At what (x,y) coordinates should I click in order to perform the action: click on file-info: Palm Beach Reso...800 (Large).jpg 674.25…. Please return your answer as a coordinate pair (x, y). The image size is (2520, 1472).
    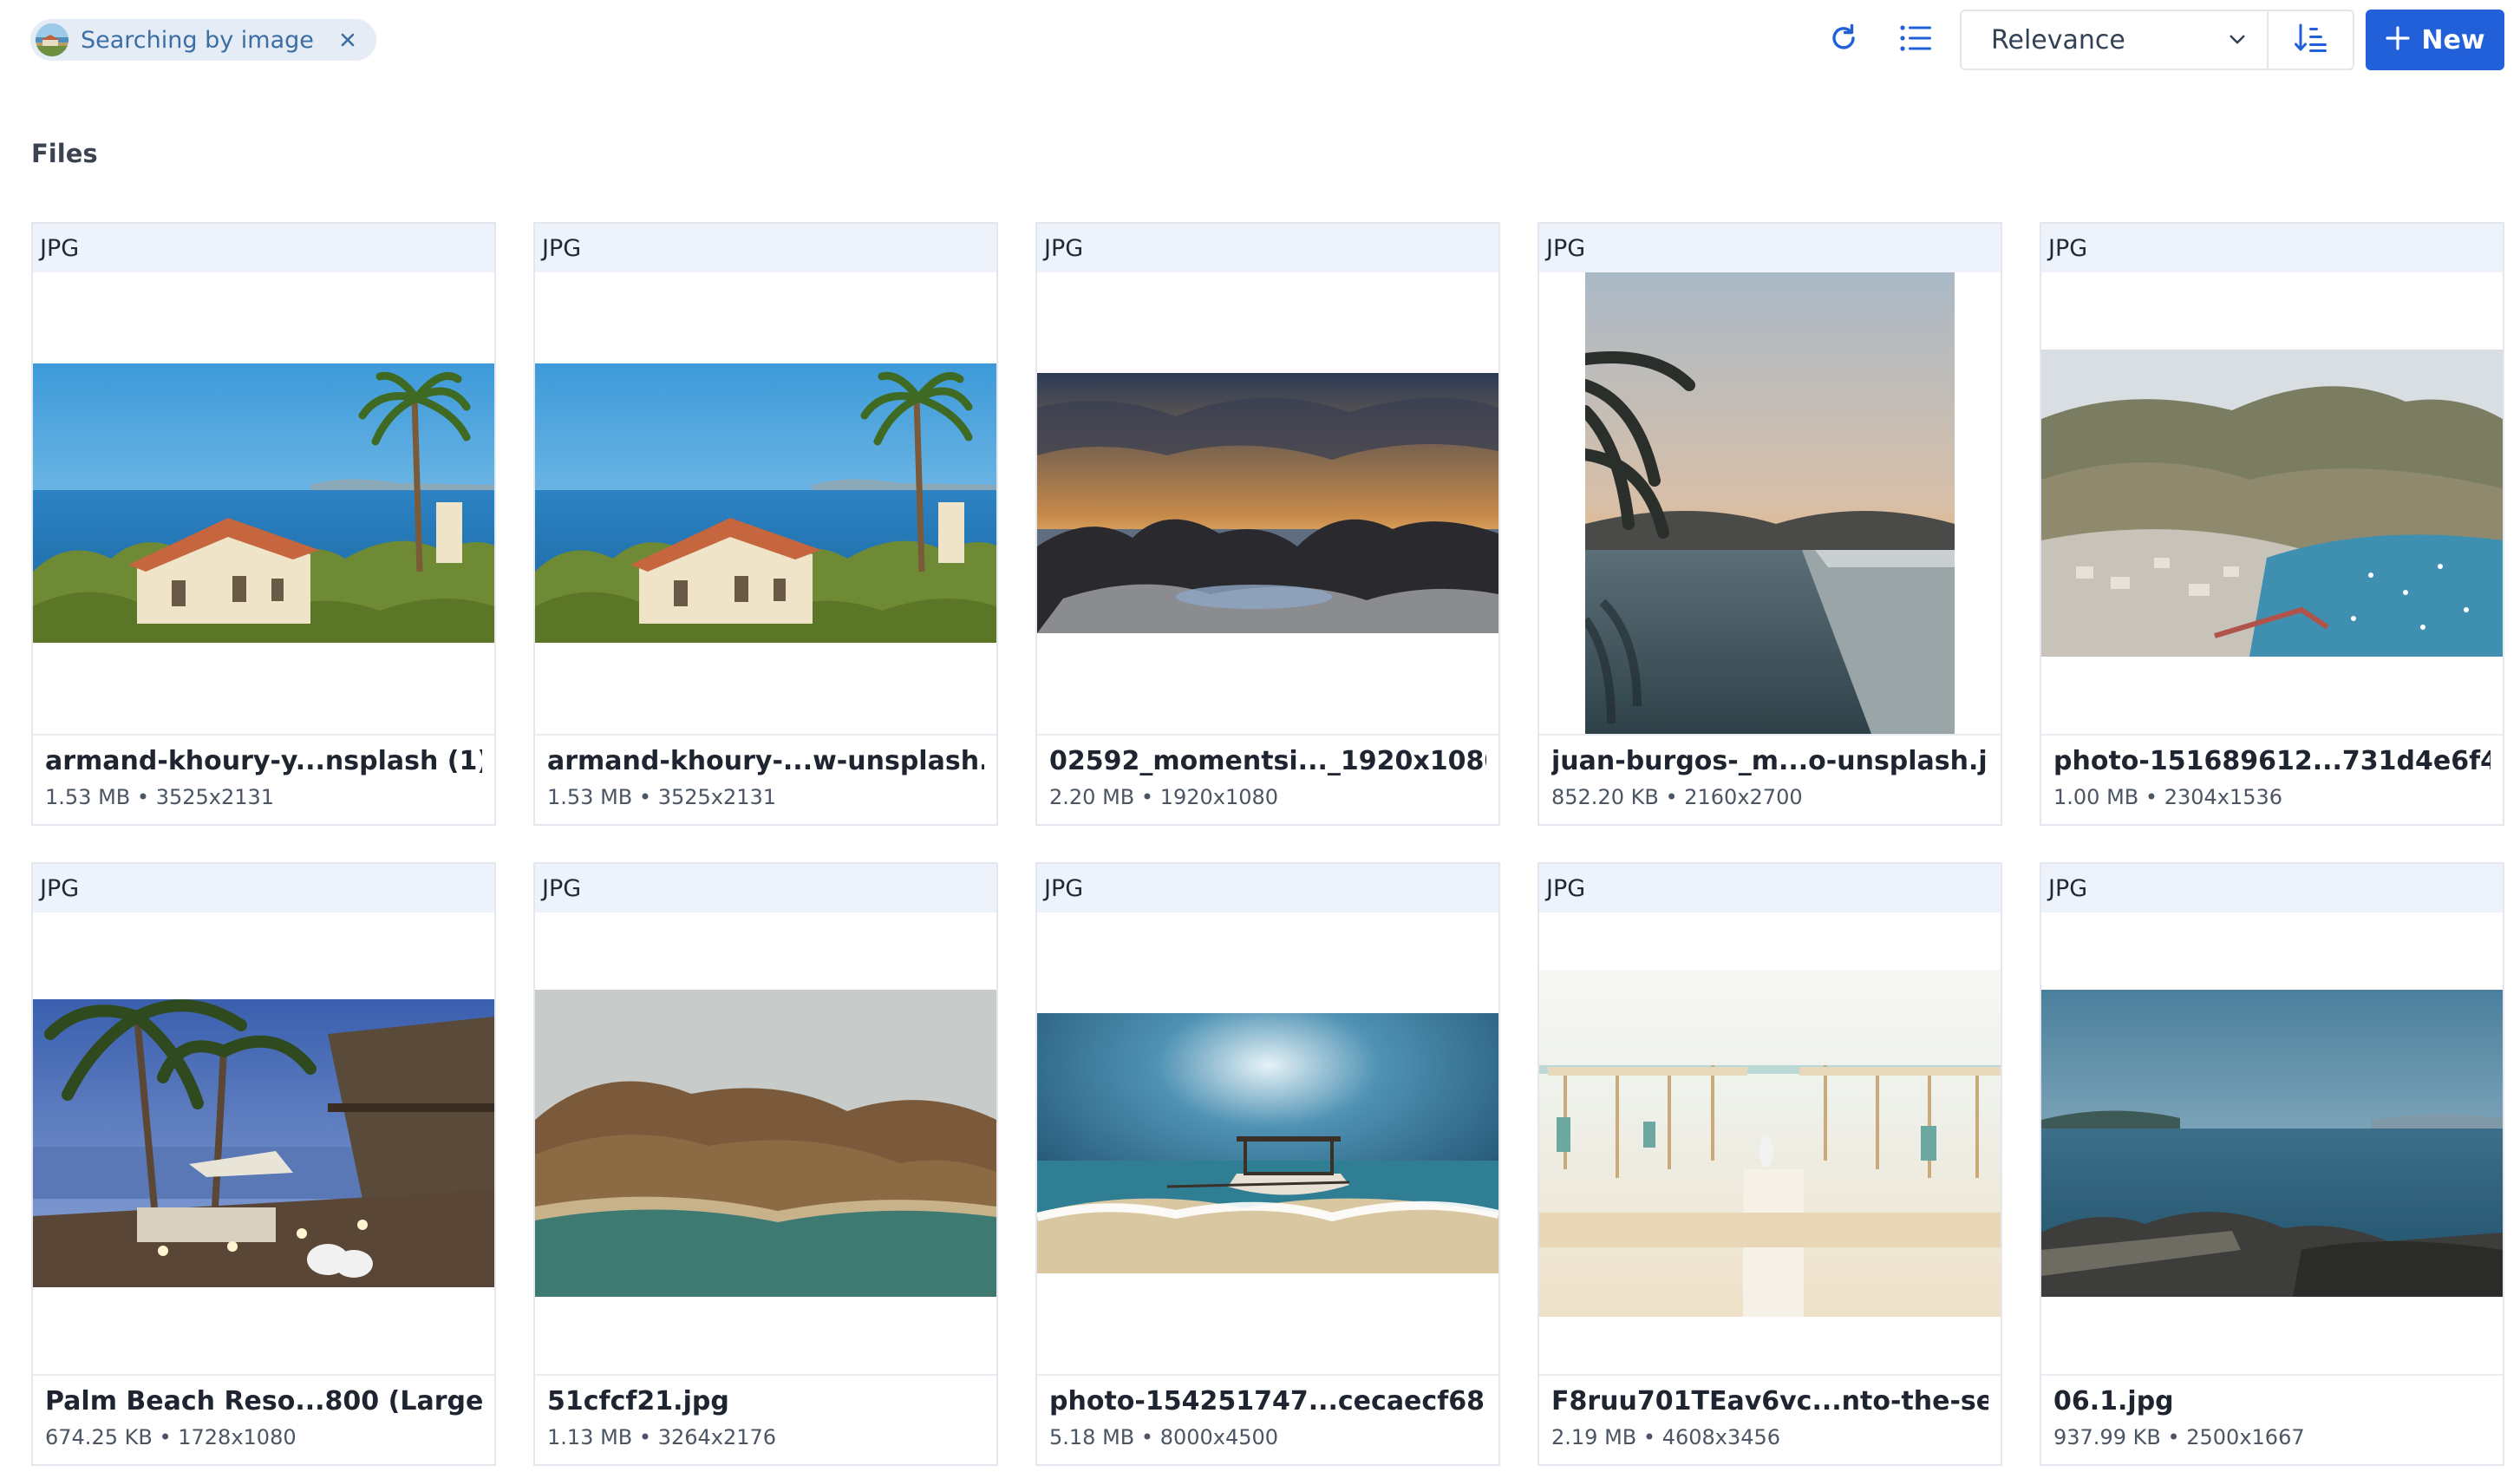
    Looking at the image, I should click on (263, 1419).